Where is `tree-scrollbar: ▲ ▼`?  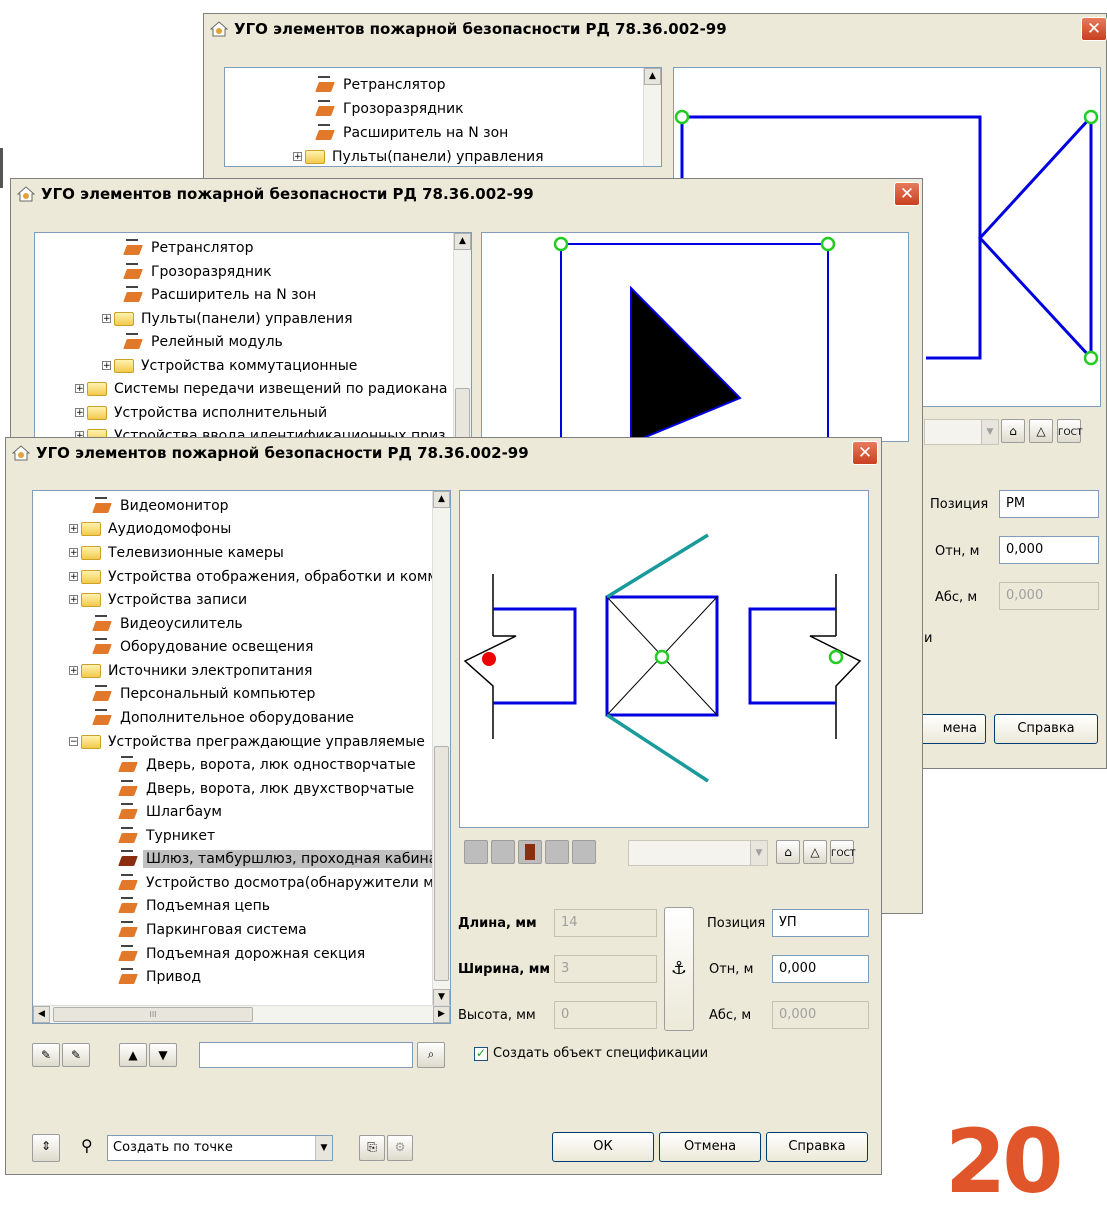 tree-scrollbar: ▲ ▼ is located at coordinates (441, 748).